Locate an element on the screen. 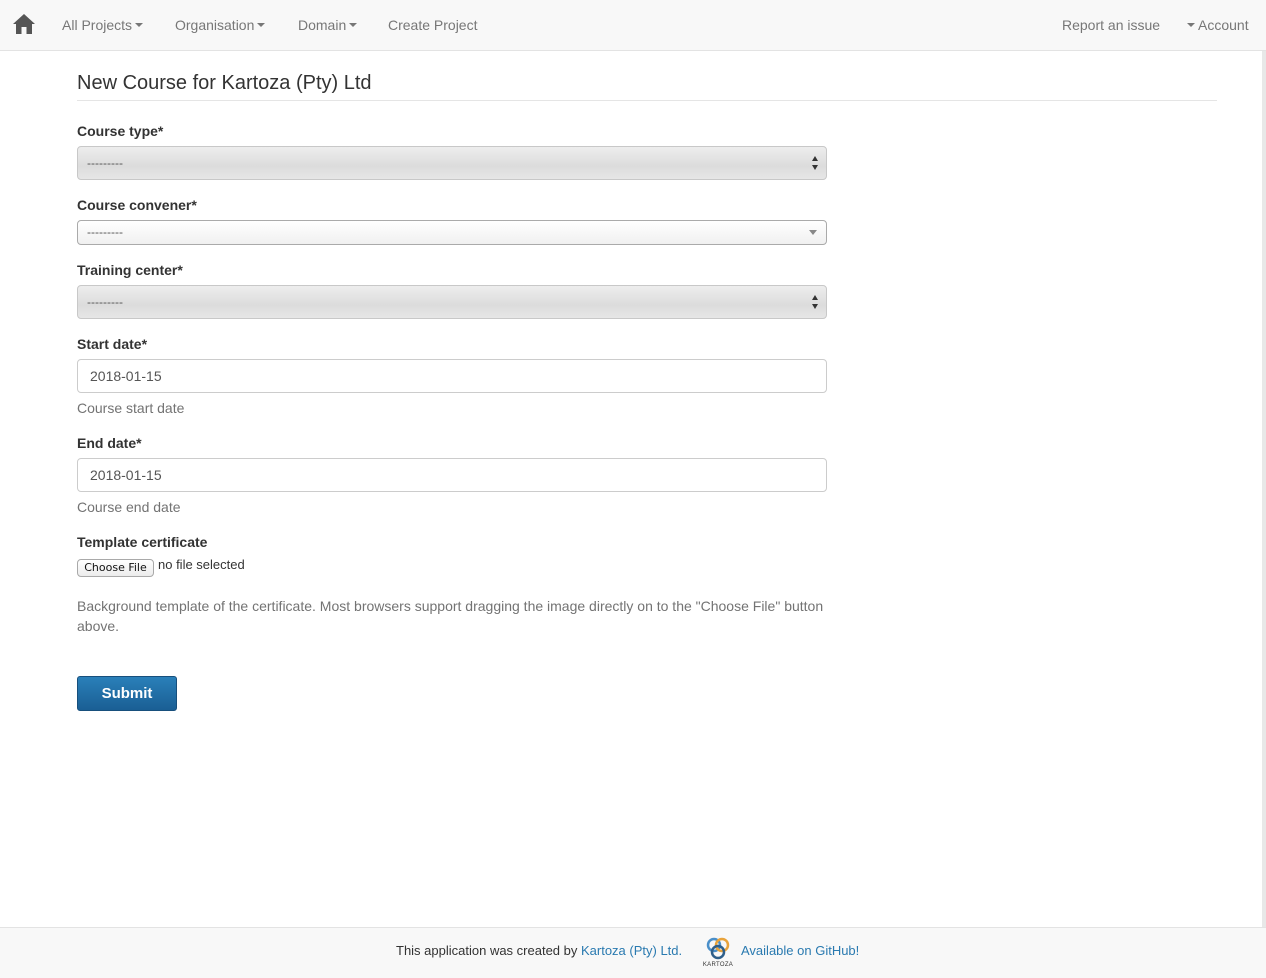 The height and width of the screenshot is (978, 1266). nav-report-issue: Report an issue is located at coordinates (1111, 25).